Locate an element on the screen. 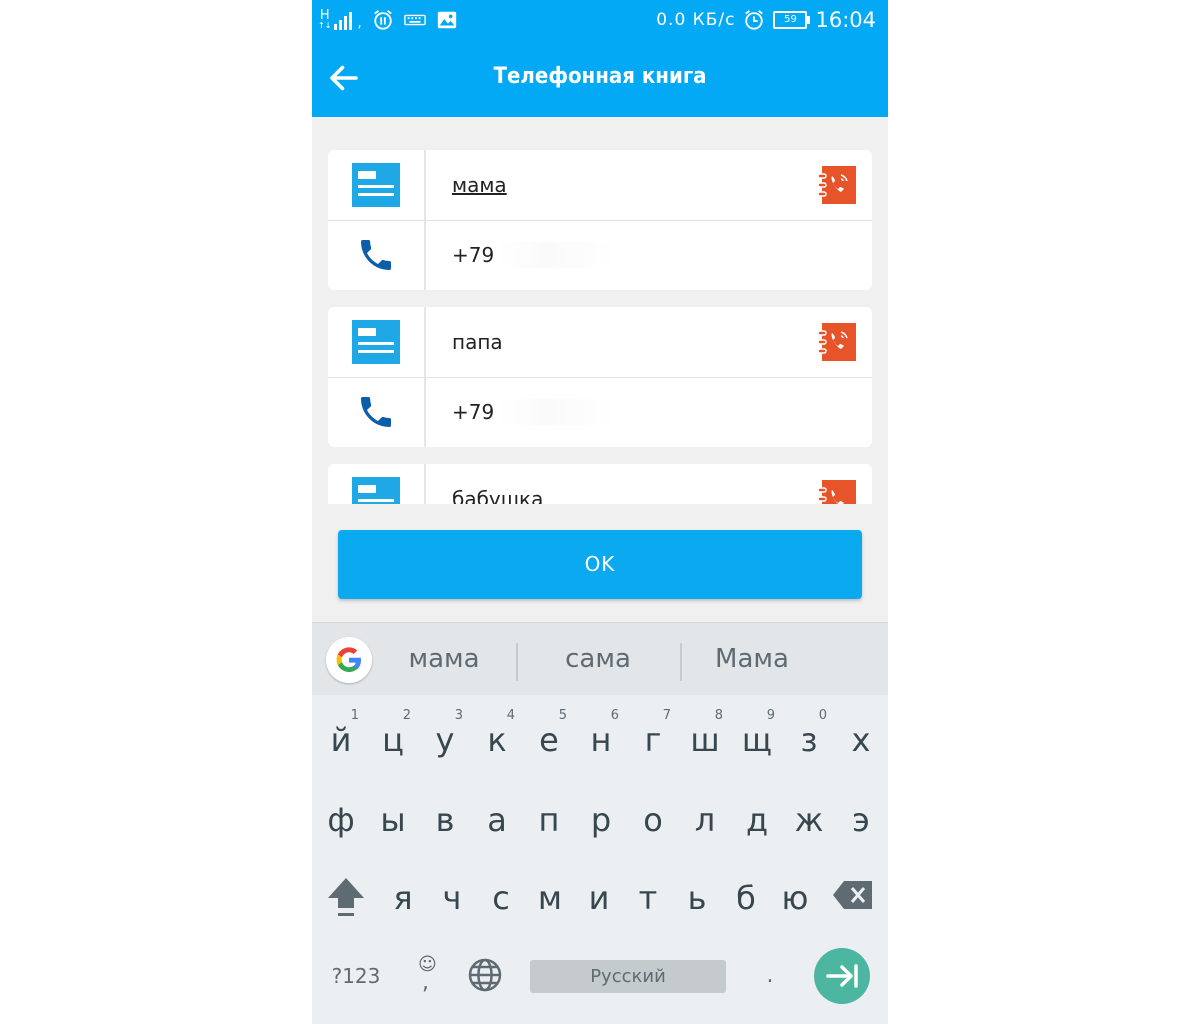  shift-key-icon is located at coordinates (346, 896).